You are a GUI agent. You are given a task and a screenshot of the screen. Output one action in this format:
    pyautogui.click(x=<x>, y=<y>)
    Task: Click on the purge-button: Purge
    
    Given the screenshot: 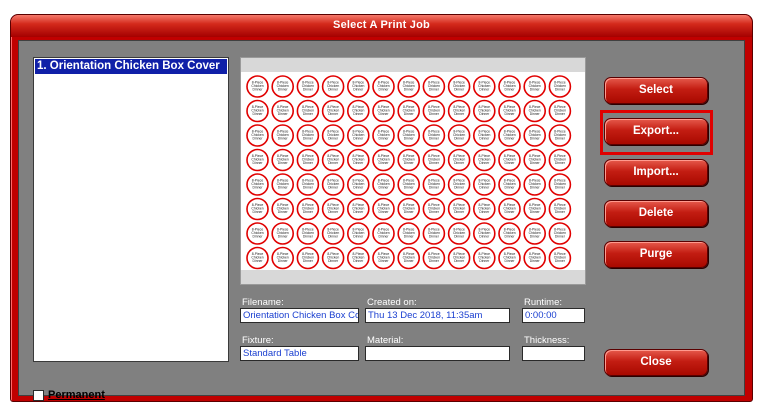 What is the action you would take?
    pyautogui.click(x=656, y=254)
    